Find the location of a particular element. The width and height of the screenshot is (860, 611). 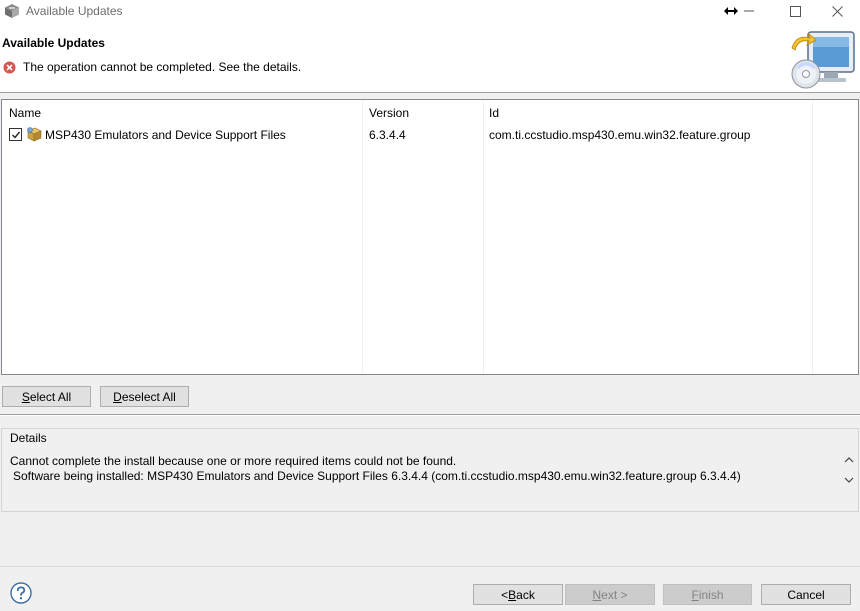

button-label-part: ext > is located at coordinates (614, 594).